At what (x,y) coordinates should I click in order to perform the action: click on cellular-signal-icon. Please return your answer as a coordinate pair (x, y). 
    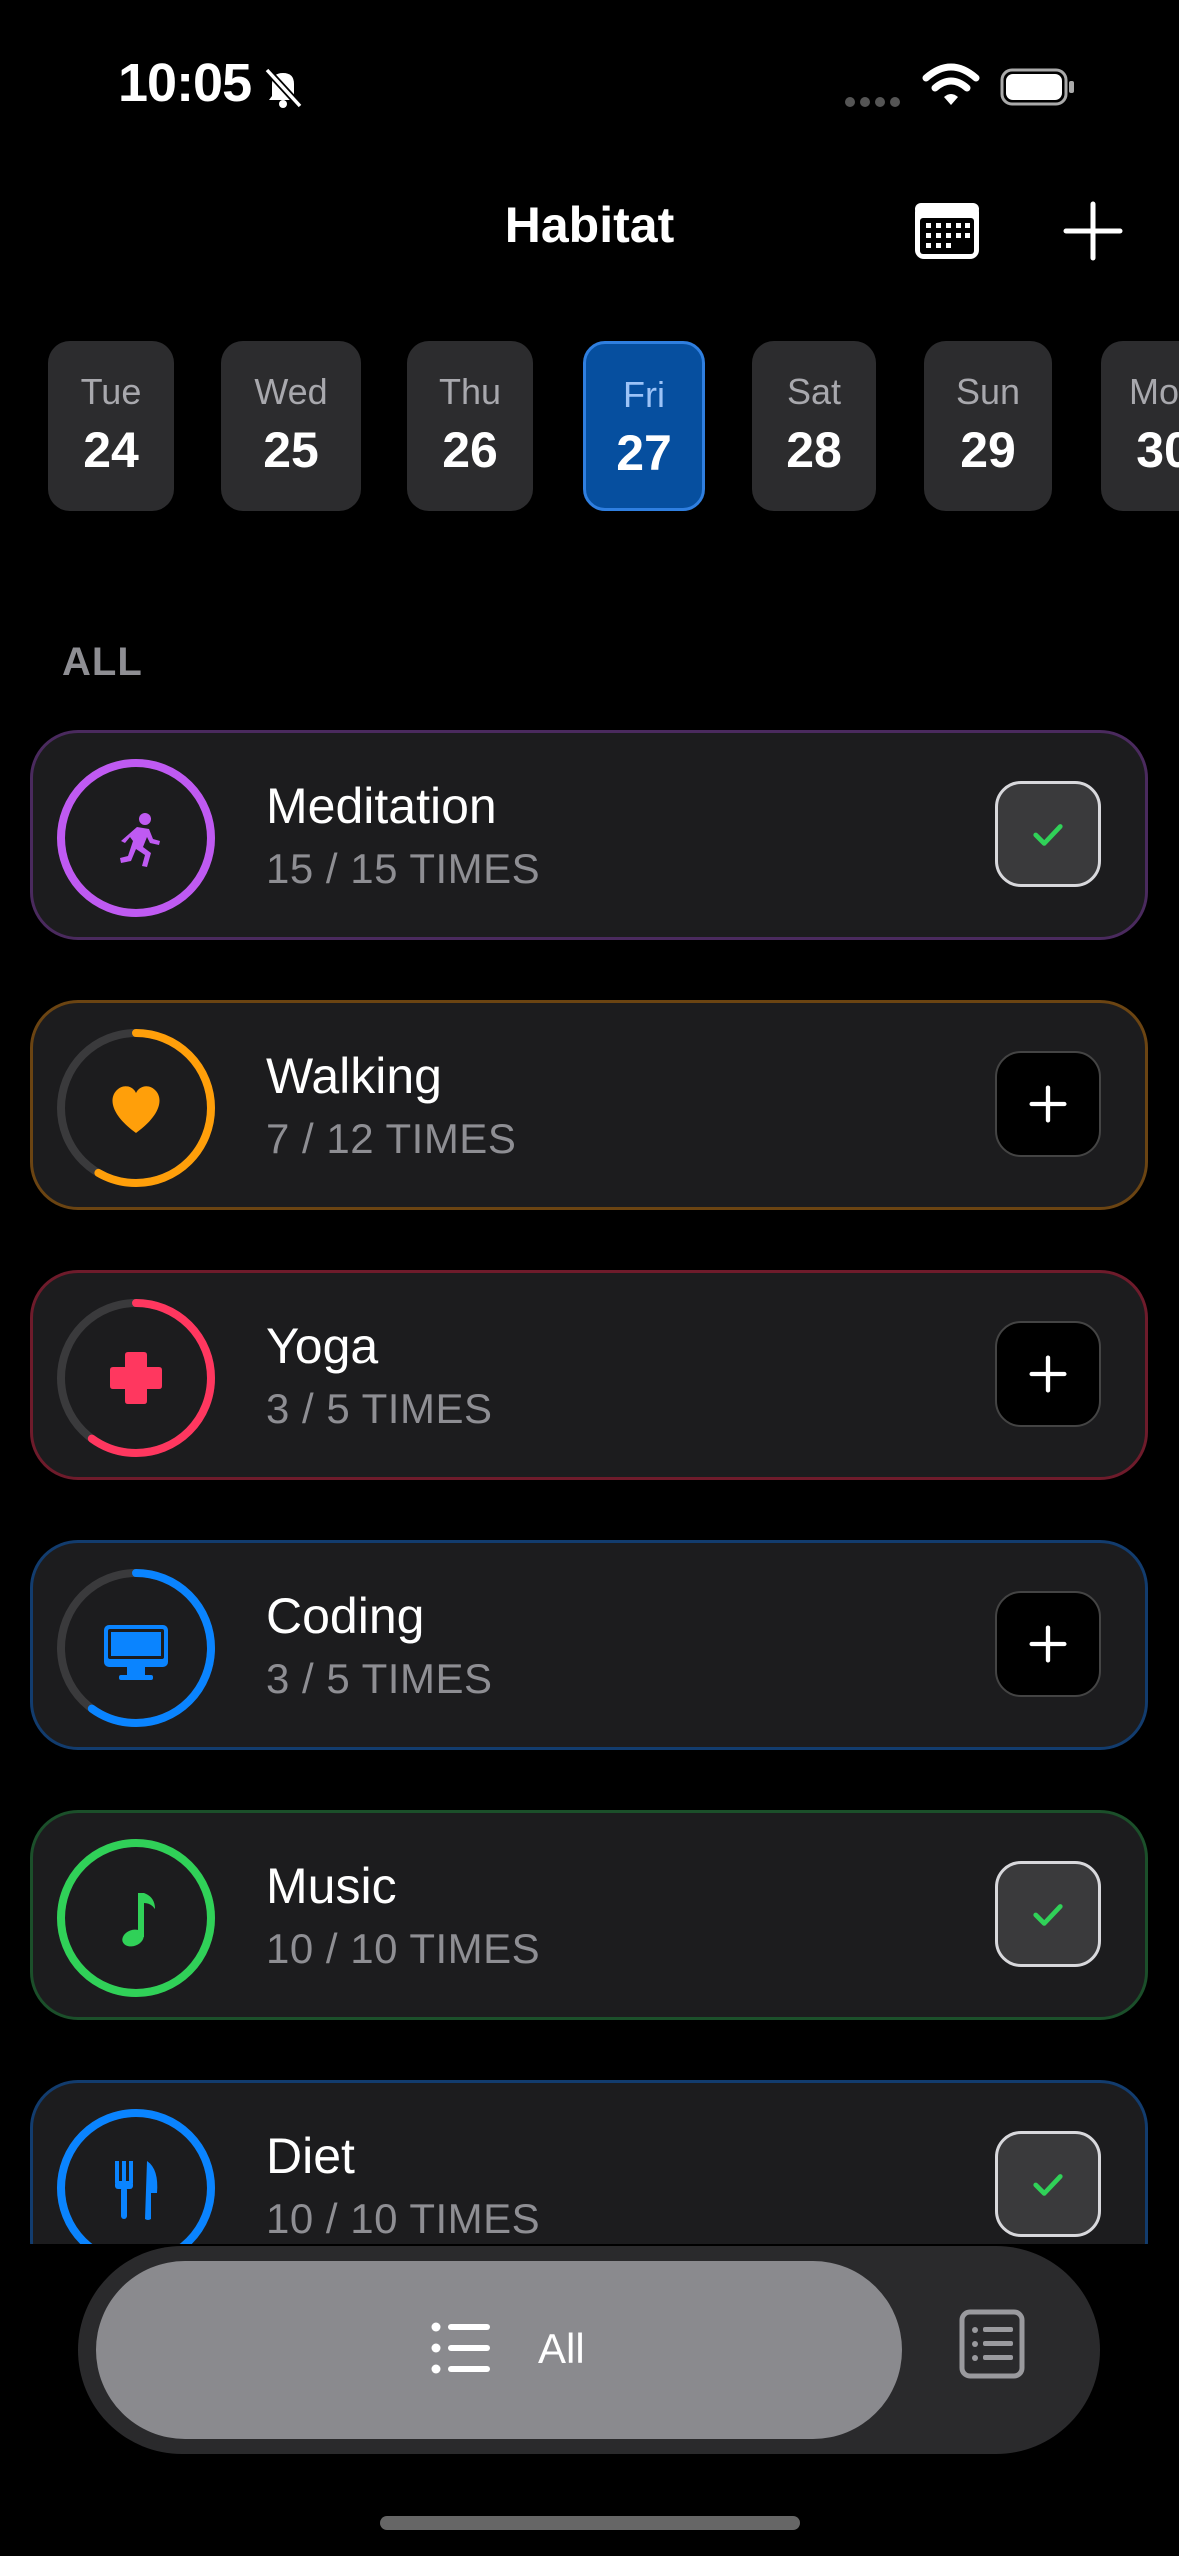
    Looking at the image, I should click on (875, 103).